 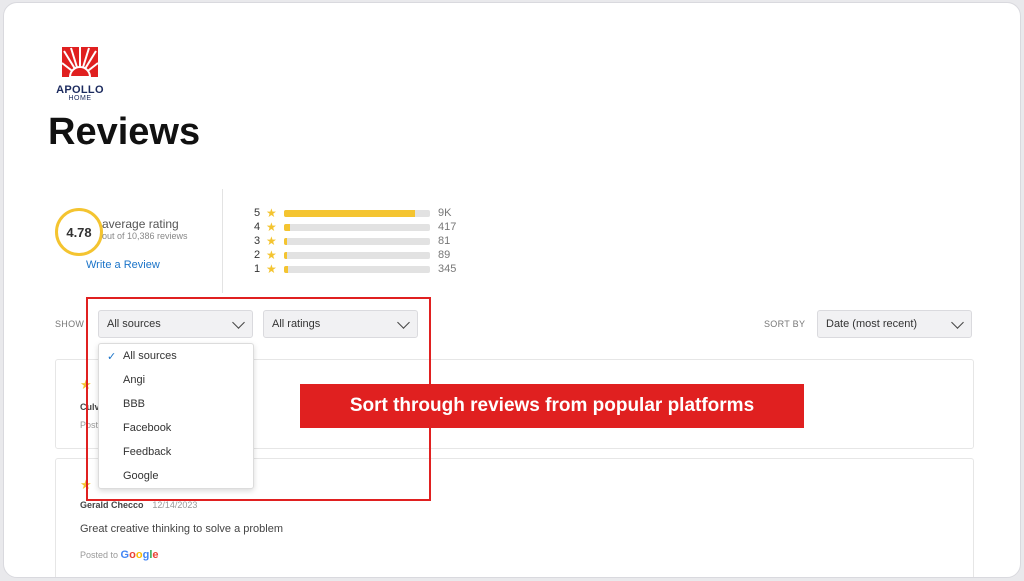 What do you see at coordinates (444, 255) in the screenshot?
I see `distribution-count: 89` at bounding box center [444, 255].